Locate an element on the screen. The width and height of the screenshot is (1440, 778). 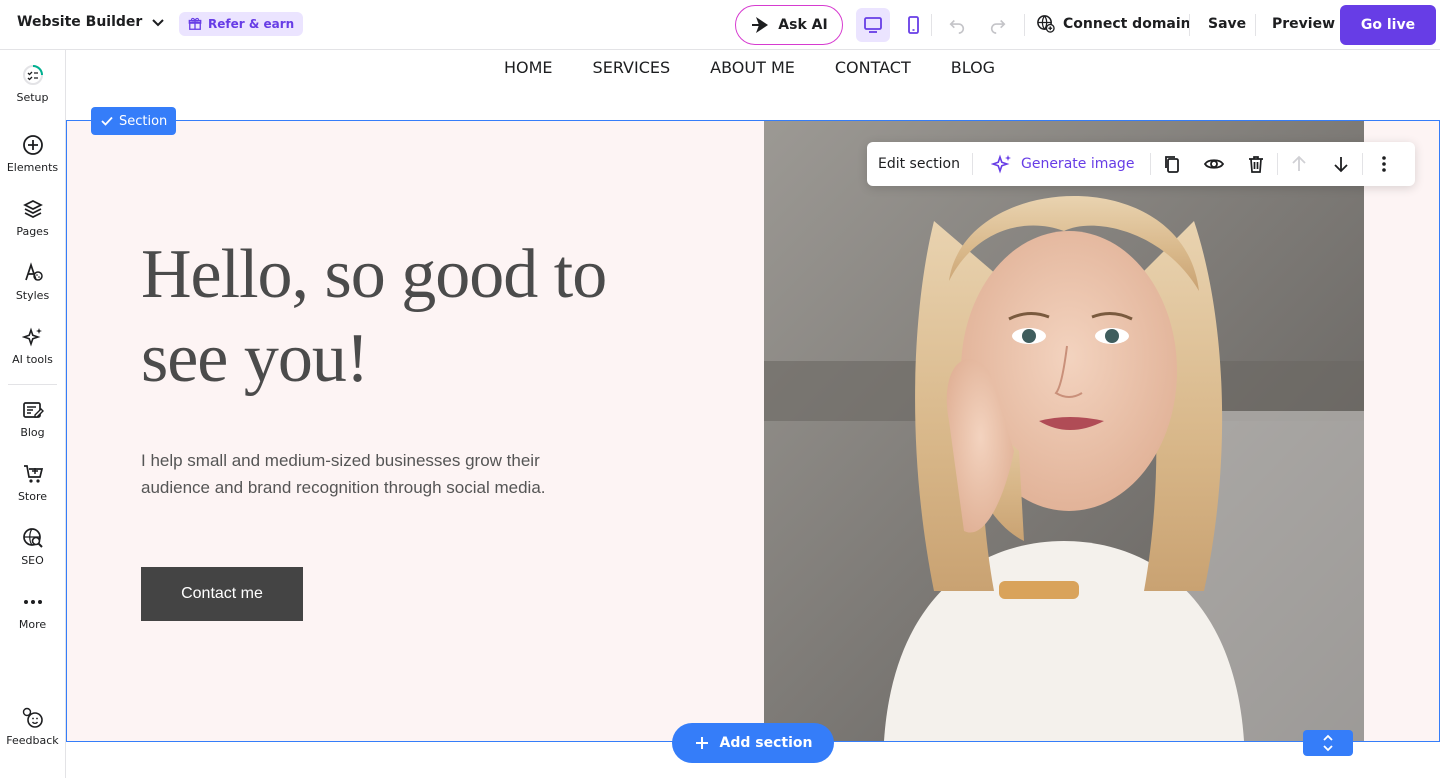
nav-blog: BLOG is located at coordinates (973, 67).